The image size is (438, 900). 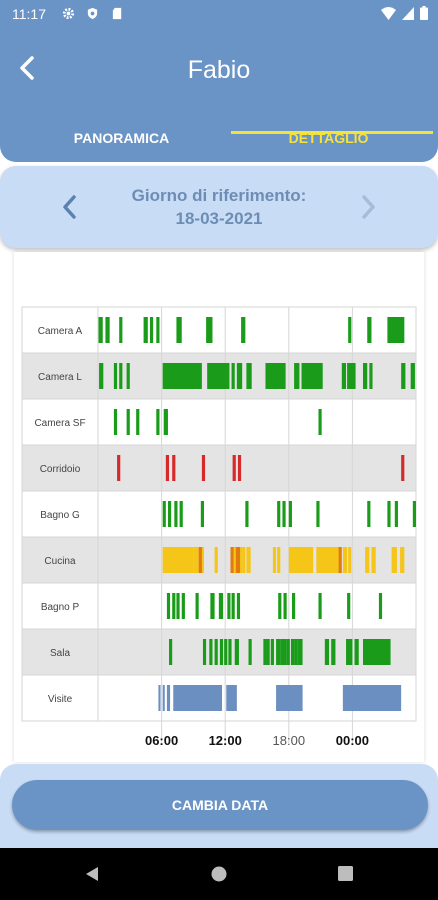 I want to click on tick-label: 12:00, so click(x=225, y=740).